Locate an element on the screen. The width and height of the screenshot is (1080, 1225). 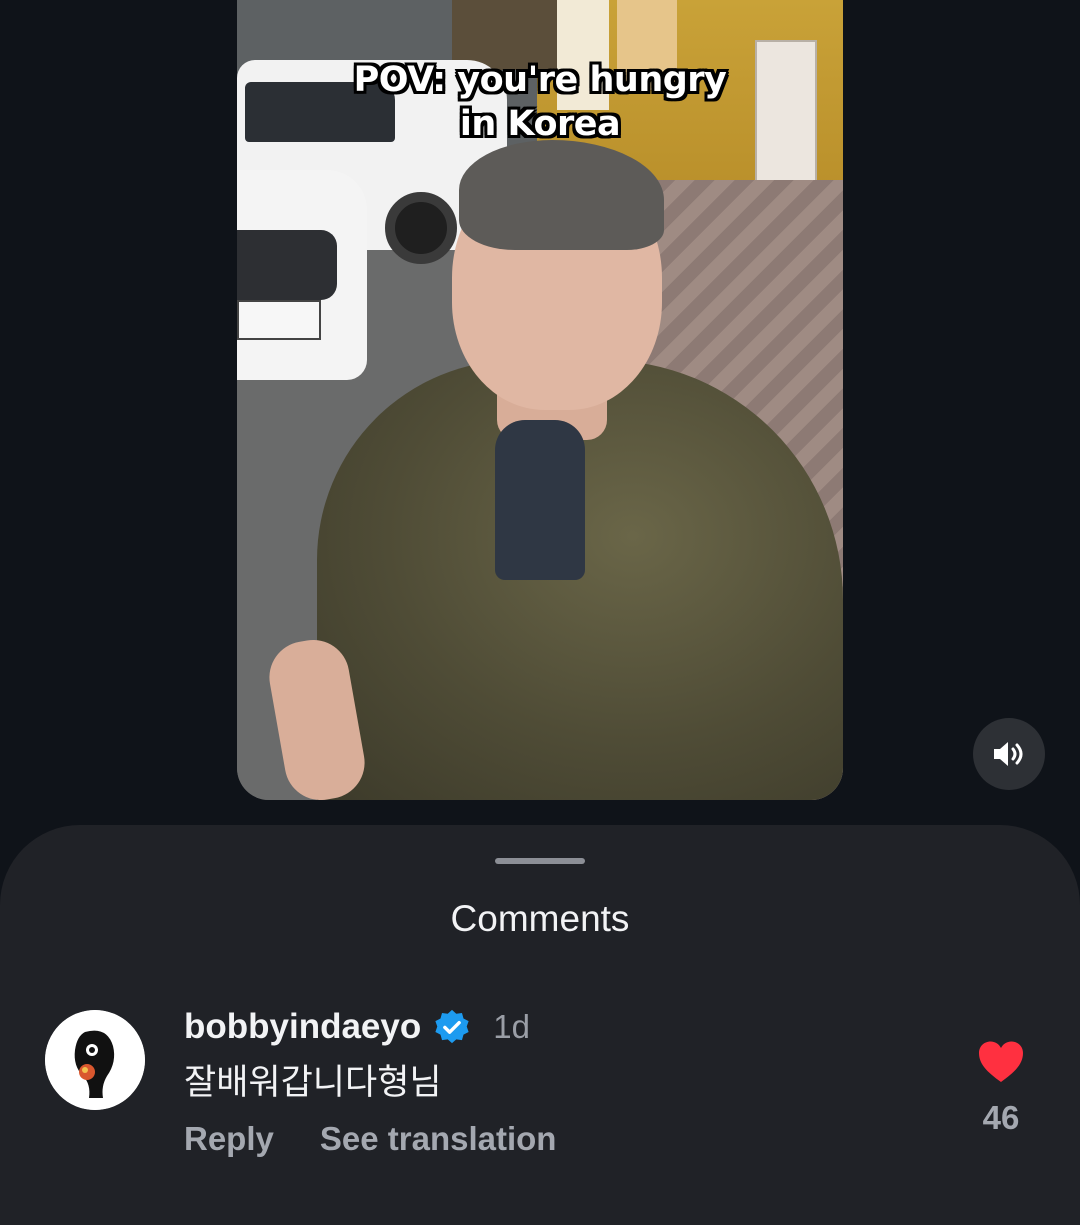
comment-username: bobbyindaeyo is located at coordinates (302, 1027).